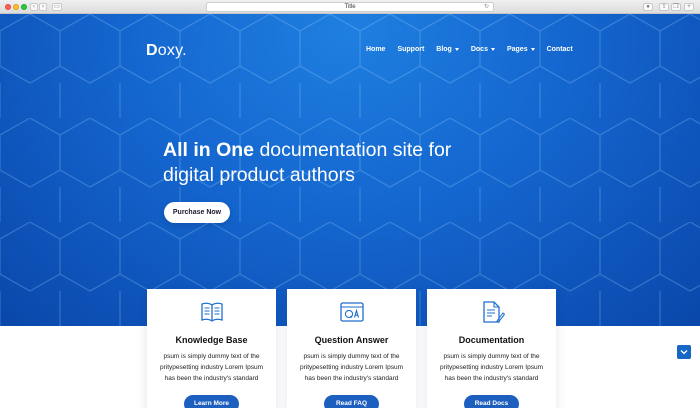  What do you see at coordinates (689, 7) in the screenshot?
I see `new-tab-icon: +` at bounding box center [689, 7].